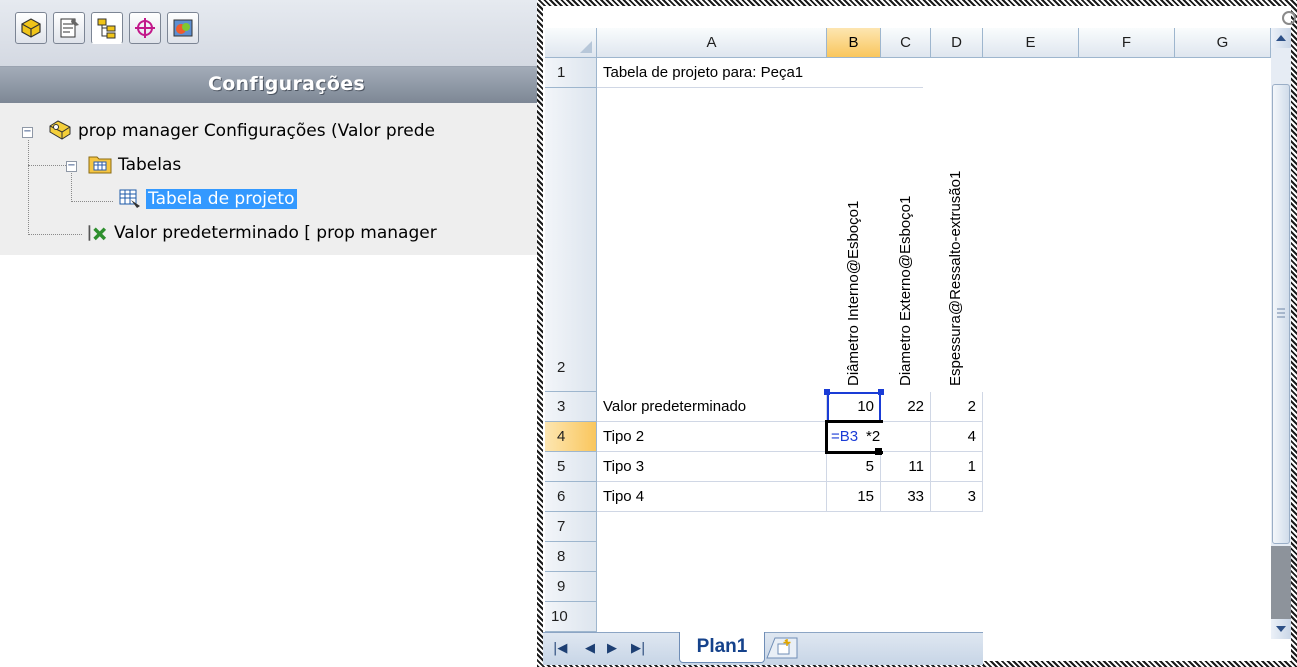 This screenshot has width=1297, height=667. What do you see at coordinates (221, 199) in the screenshot?
I see `tree-item-label: Tabela de projeto` at bounding box center [221, 199].